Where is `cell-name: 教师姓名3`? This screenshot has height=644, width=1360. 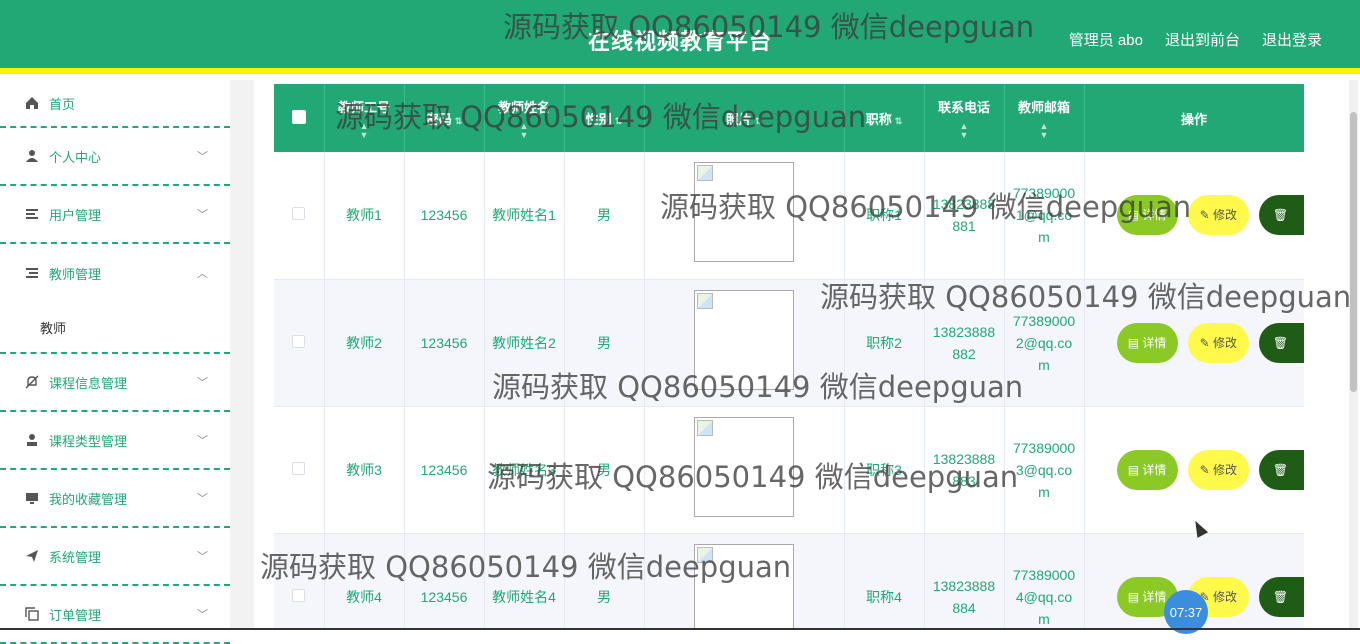
cell-name: 教师姓名3 is located at coordinates (524, 470).